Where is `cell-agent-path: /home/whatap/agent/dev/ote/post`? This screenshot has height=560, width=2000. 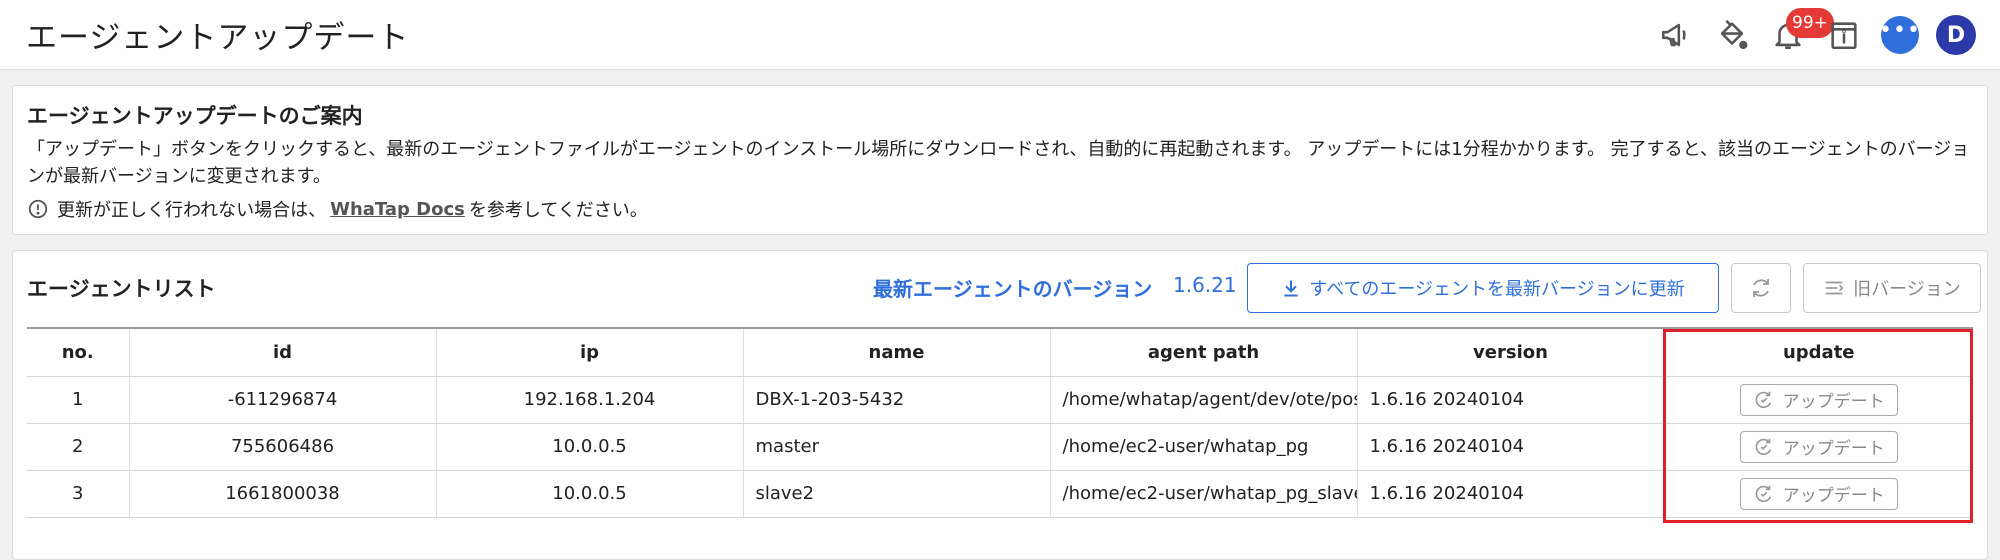
cell-agent-path: /home/whatap/agent/dev/ote/post is located at coordinates (1204, 400).